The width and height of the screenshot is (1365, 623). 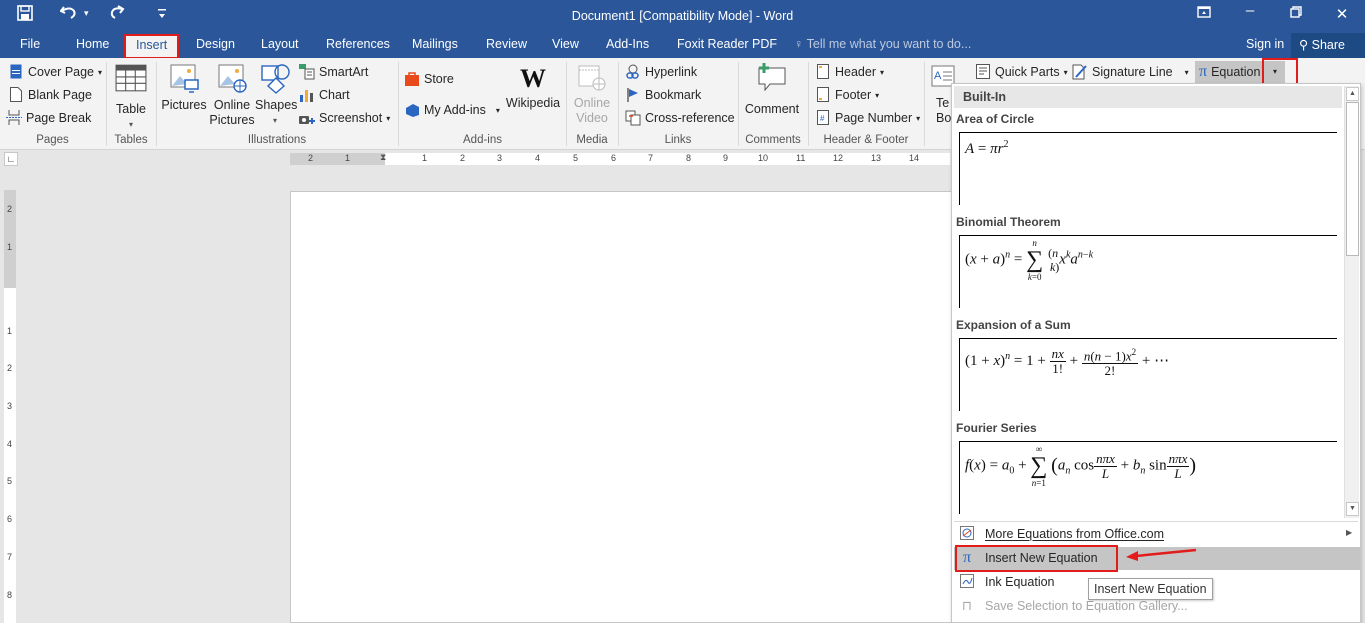 I want to click on footer-button: Footer ▾, so click(x=847, y=95).